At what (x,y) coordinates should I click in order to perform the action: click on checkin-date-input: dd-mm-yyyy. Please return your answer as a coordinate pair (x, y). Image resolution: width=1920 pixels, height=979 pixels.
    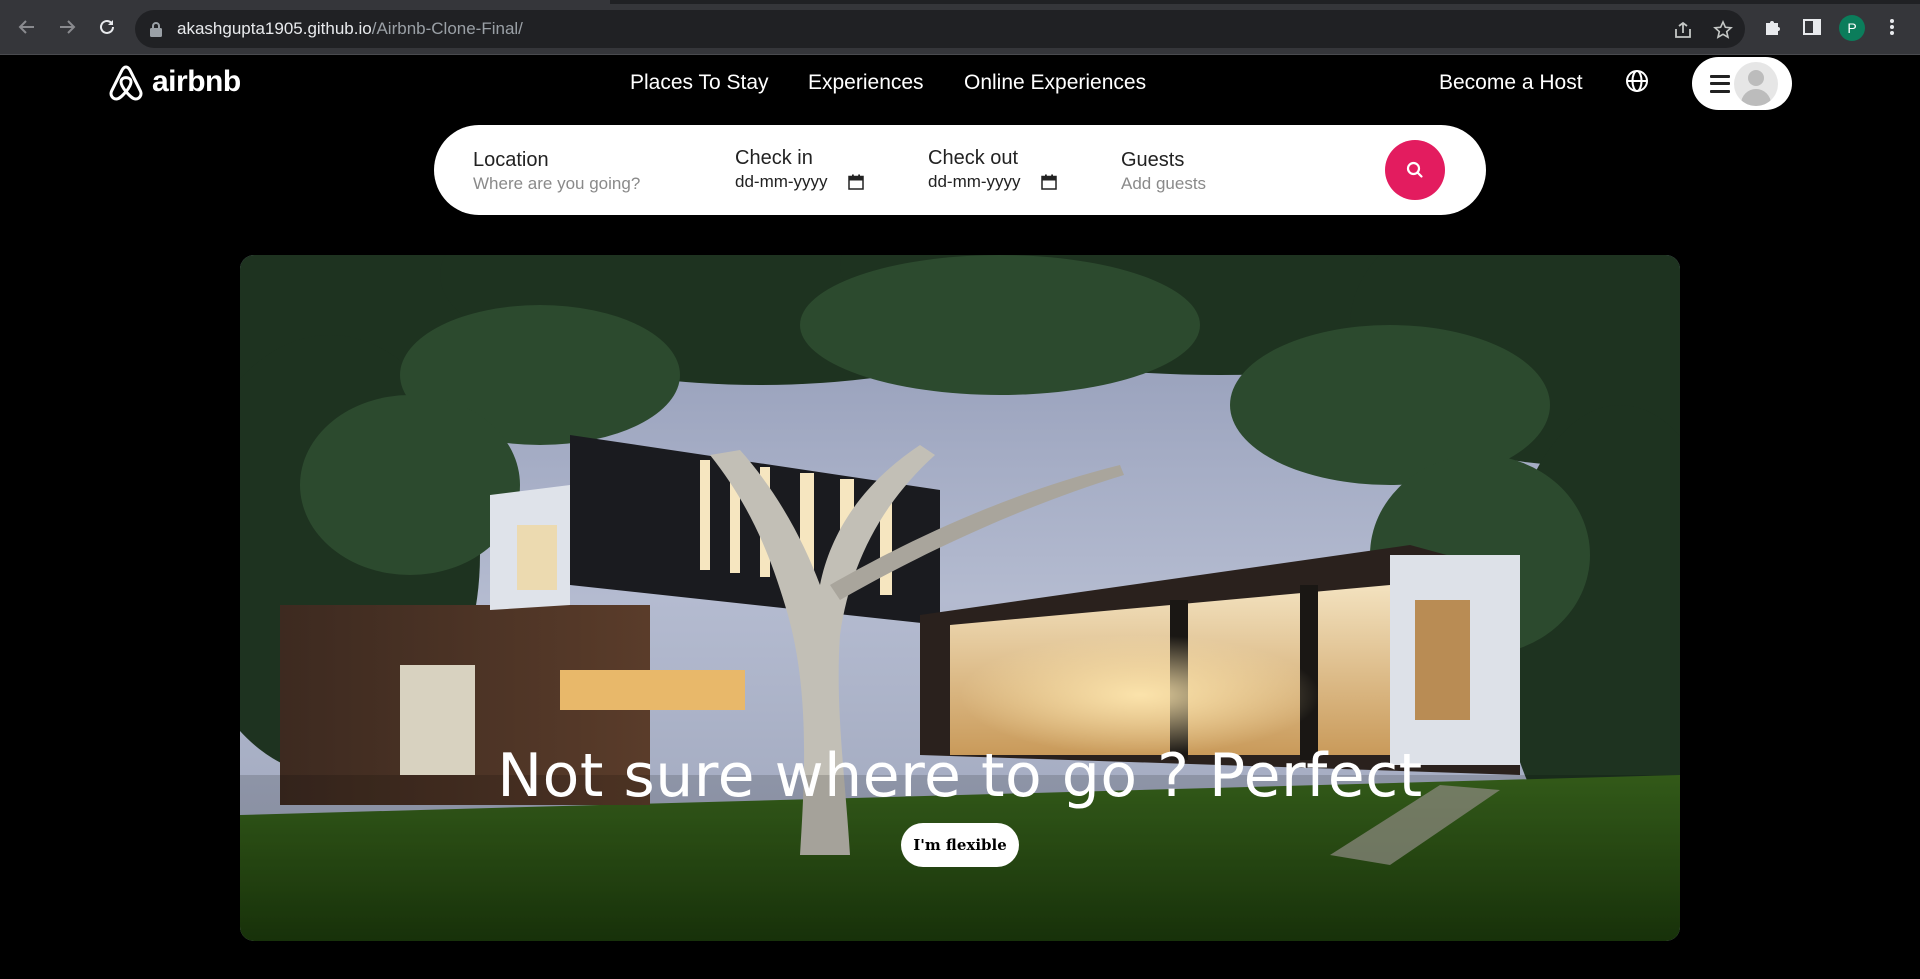
    Looking at the image, I should click on (799, 182).